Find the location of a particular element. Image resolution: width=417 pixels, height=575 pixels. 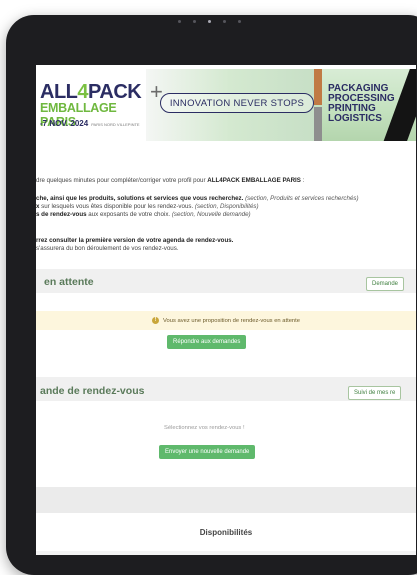

new-request-section-title: ande de rendez-vous is located at coordinates (92, 391).